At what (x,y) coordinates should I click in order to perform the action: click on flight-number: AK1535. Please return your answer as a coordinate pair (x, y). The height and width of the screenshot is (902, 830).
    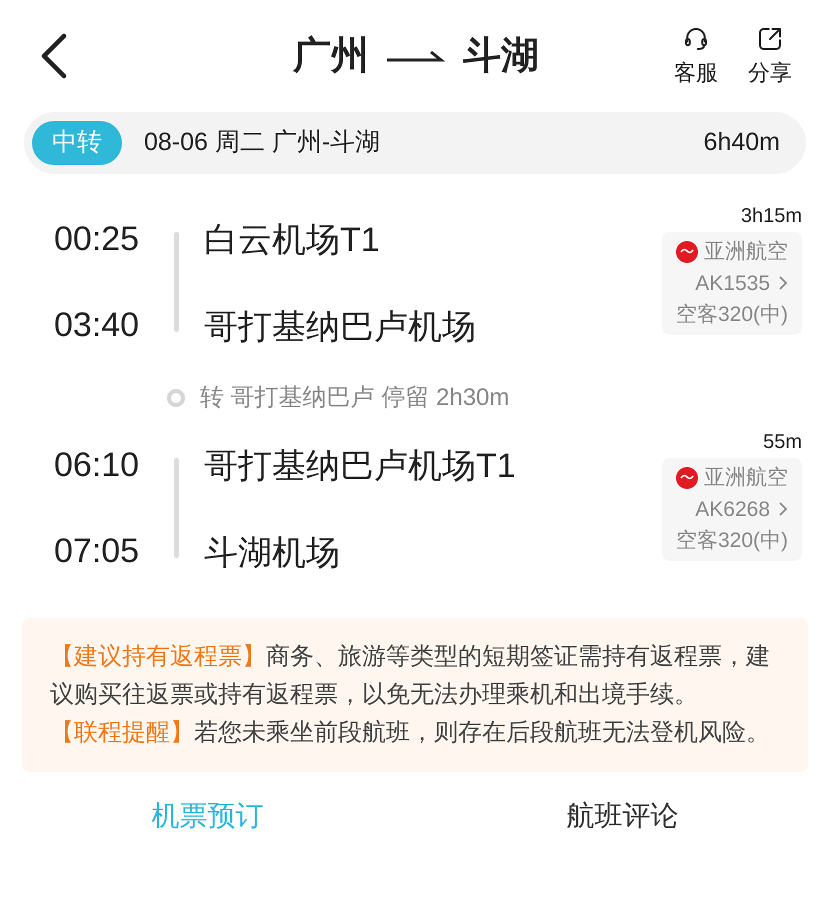
    Looking at the image, I should click on (732, 283).